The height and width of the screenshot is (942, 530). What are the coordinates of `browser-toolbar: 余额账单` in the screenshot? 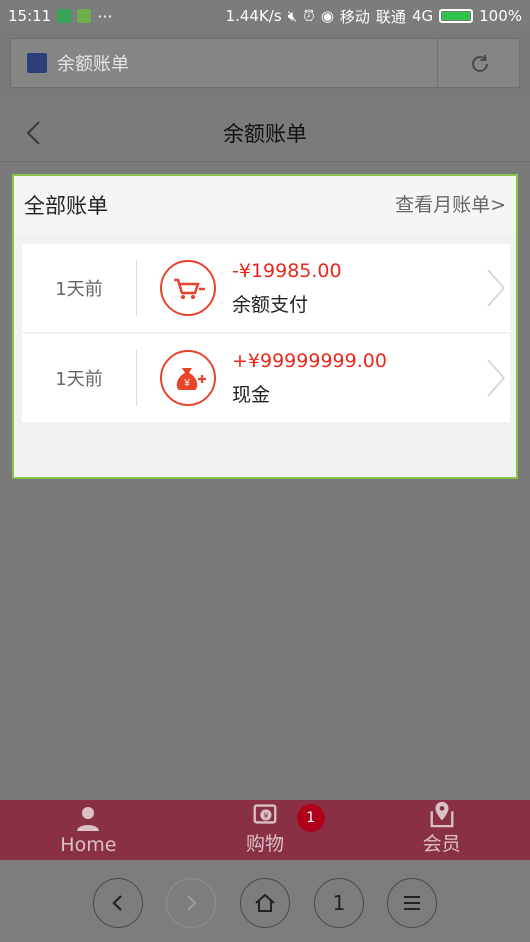 It's located at (265, 67).